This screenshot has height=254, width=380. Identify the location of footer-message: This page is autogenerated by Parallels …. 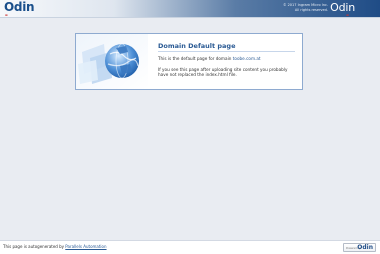
(55, 246).